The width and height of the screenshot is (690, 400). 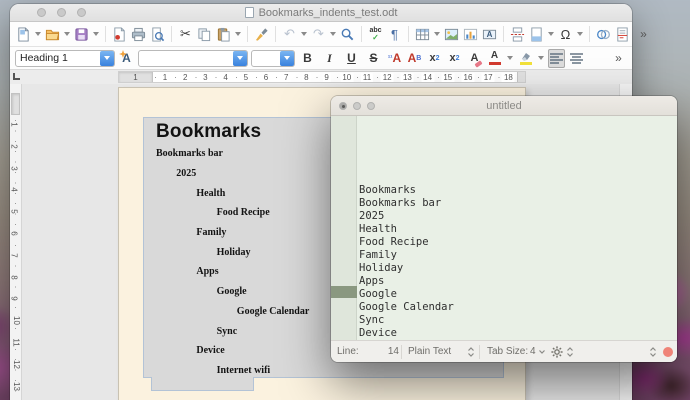 What do you see at coordinates (328, 34) in the screenshot?
I see `standard-toolbar: ✂ ↶ ↷ abc ✓ ¶ A Ω »` at bounding box center [328, 34].